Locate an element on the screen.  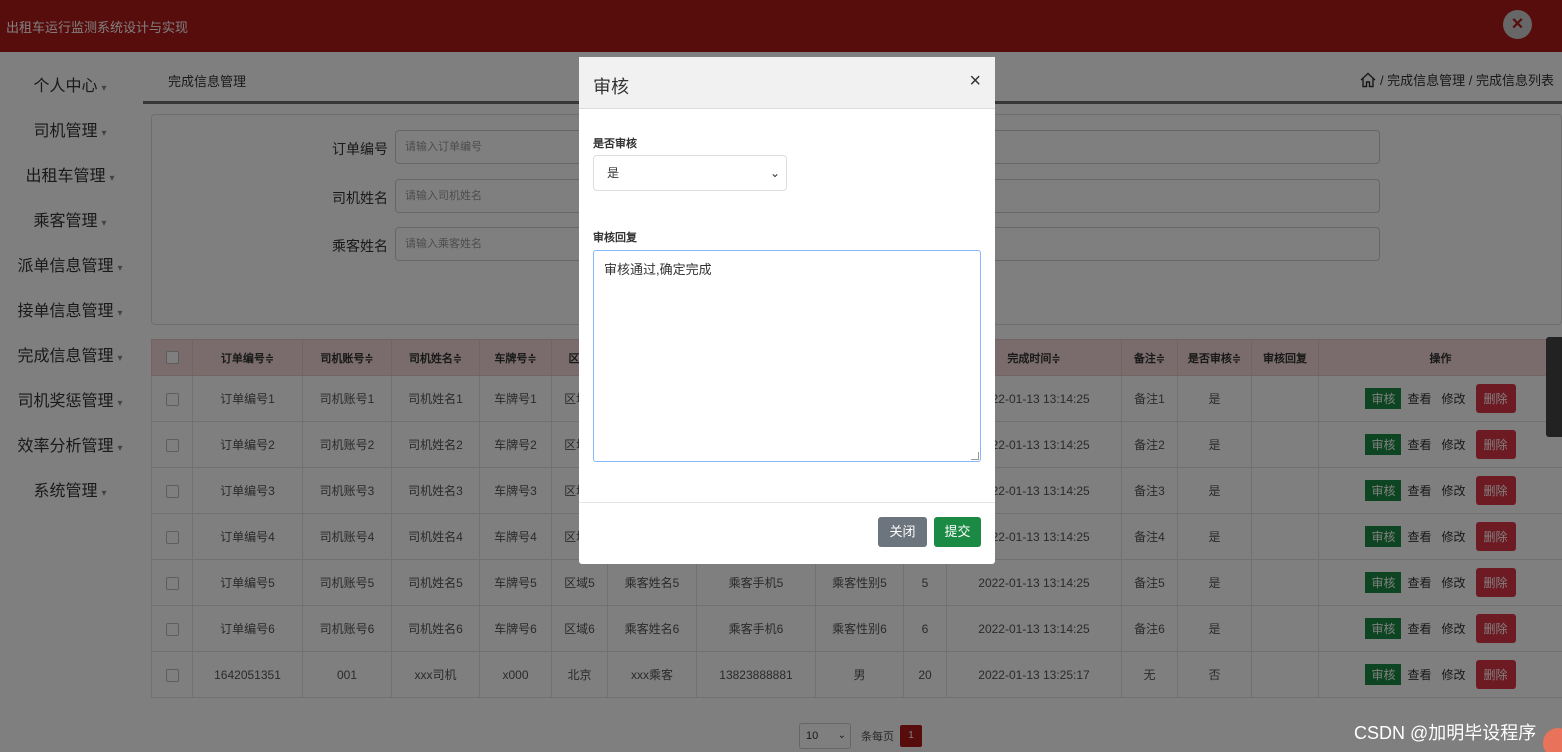
audit-reply-label: 审核回复 is located at coordinates (615, 238).